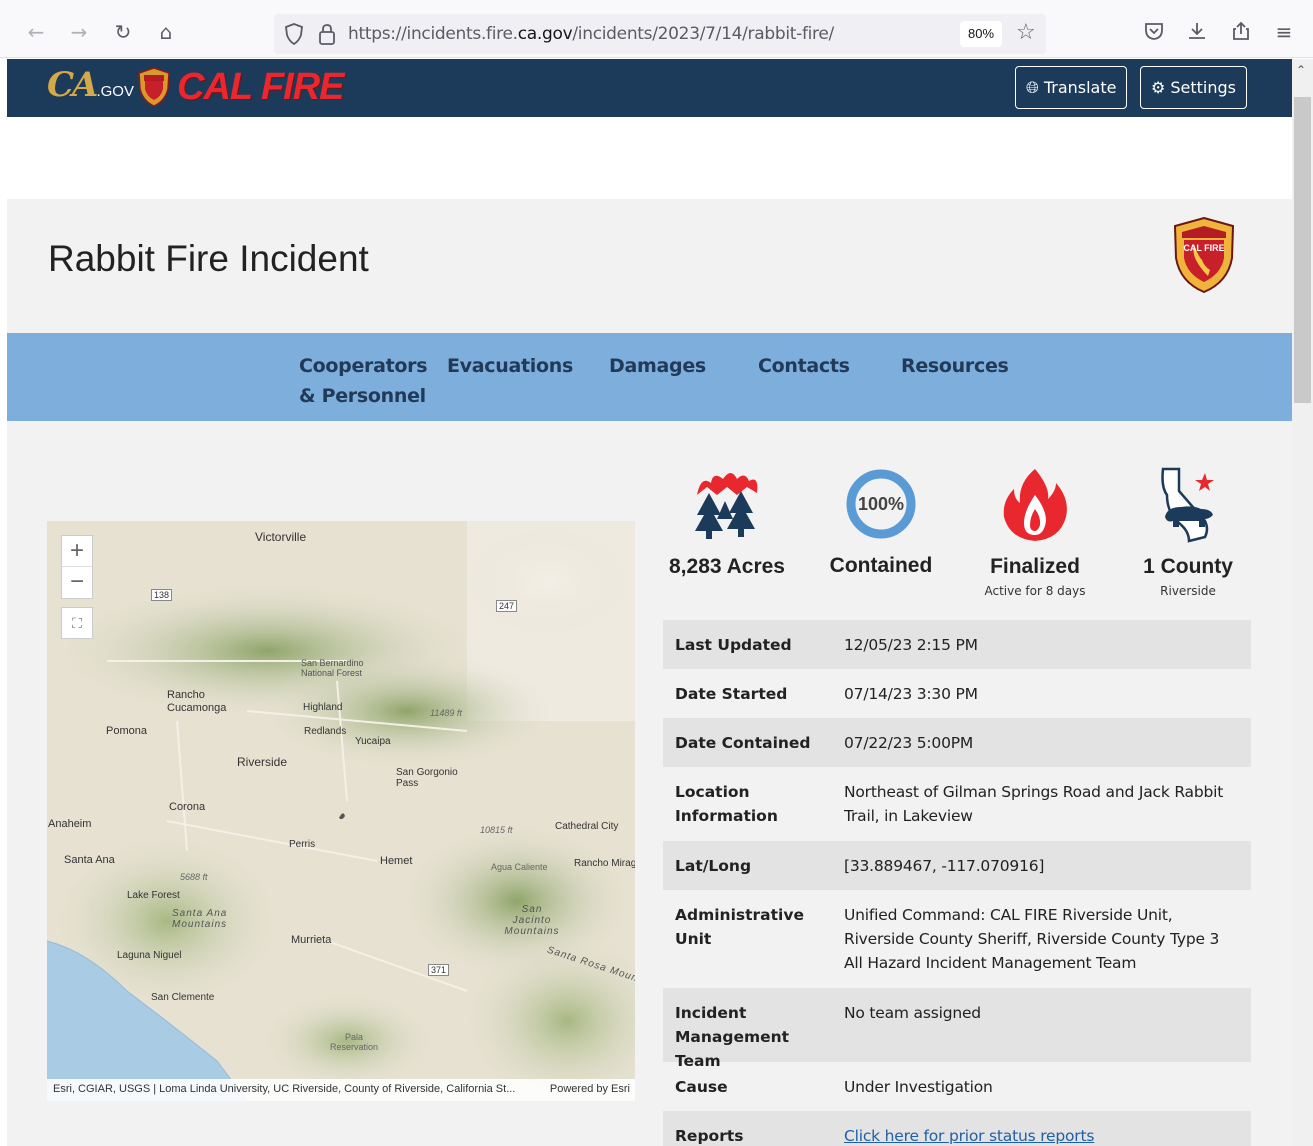 Image resolution: width=1313 pixels, height=1146 pixels. What do you see at coordinates (912, 1013) in the screenshot?
I see `info-value: No team assigned` at bounding box center [912, 1013].